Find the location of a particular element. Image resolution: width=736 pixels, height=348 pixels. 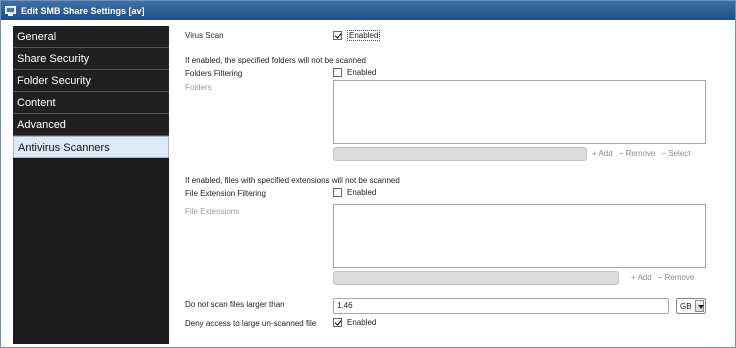

extension-input is located at coordinates (476, 278).